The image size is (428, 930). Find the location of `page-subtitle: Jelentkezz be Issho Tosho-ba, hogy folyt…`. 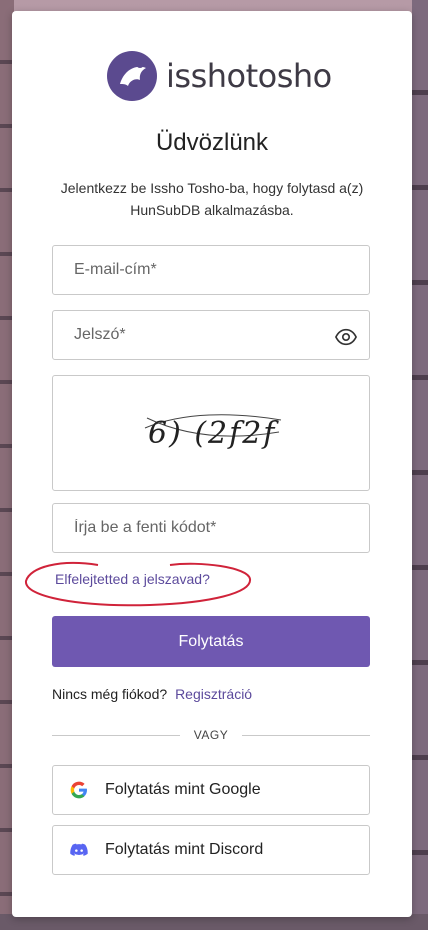

page-subtitle: Jelentkezz be Issho Tosho-ba, hogy folyt… is located at coordinates (212, 199).